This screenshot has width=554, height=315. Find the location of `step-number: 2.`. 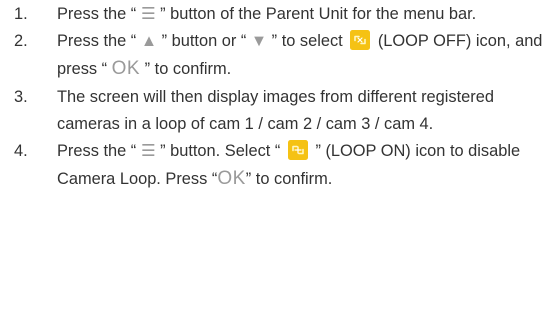

step-number: 2. is located at coordinates (21, 41).